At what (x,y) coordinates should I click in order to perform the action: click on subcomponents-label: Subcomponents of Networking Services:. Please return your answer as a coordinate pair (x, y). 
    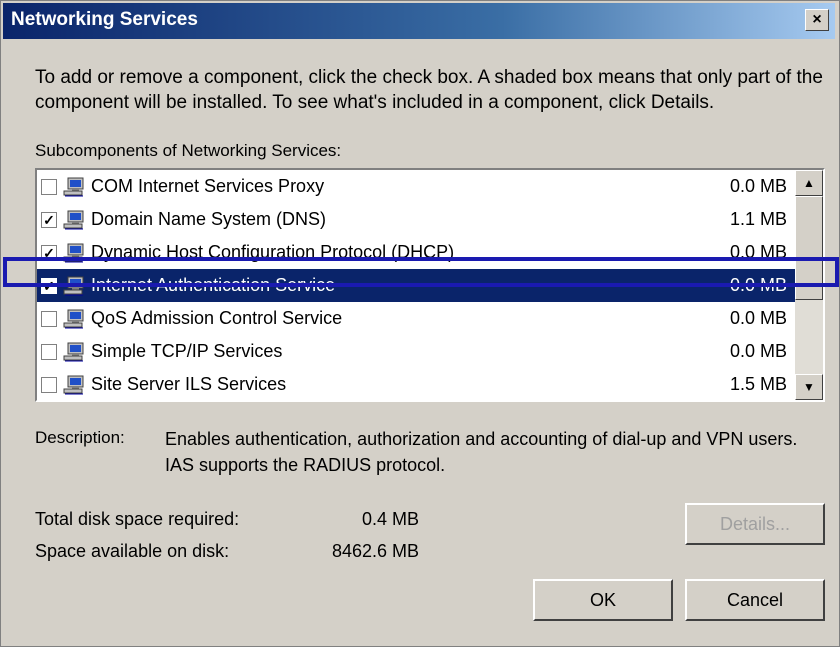
    Looking at the image, I should click on (188, 150).